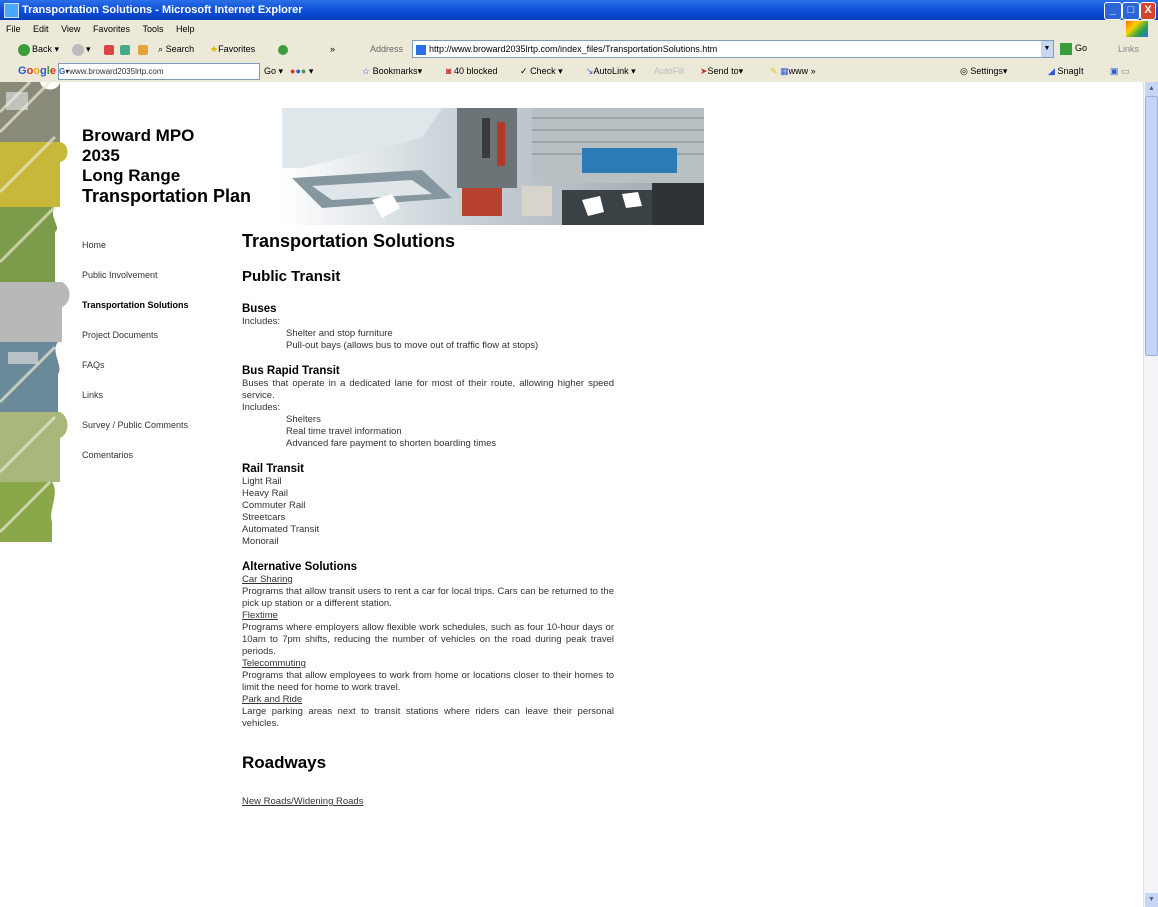 Image resolution: width=1158 pixels, height=907 pixels. Describe the element at coordinates (259, 309) in the screenshot. I see `buses-heading: Buses` at that location.